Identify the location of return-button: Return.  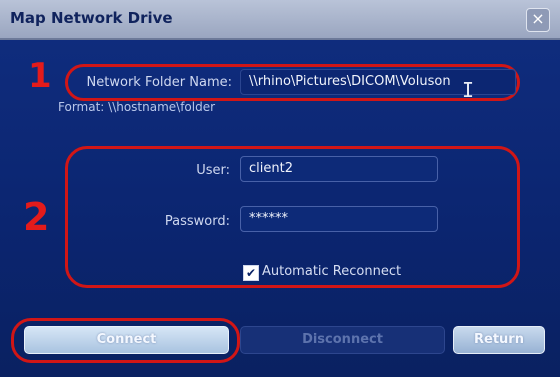
(499, 340).